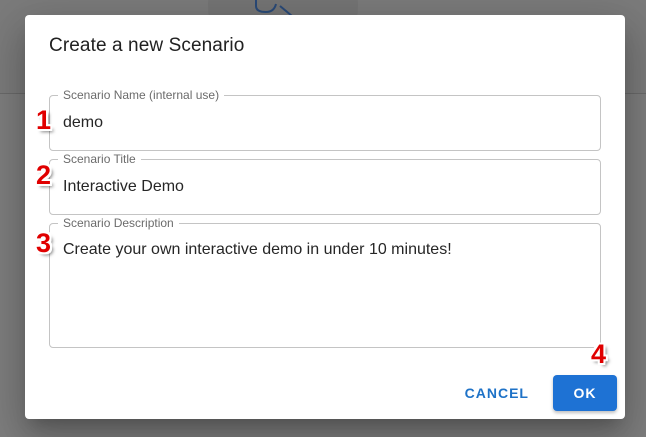 Image resolution: width=646 pixels, height=437 pixels. I want to click on scenario-title-label: Scenario Title, so click(99, 159).